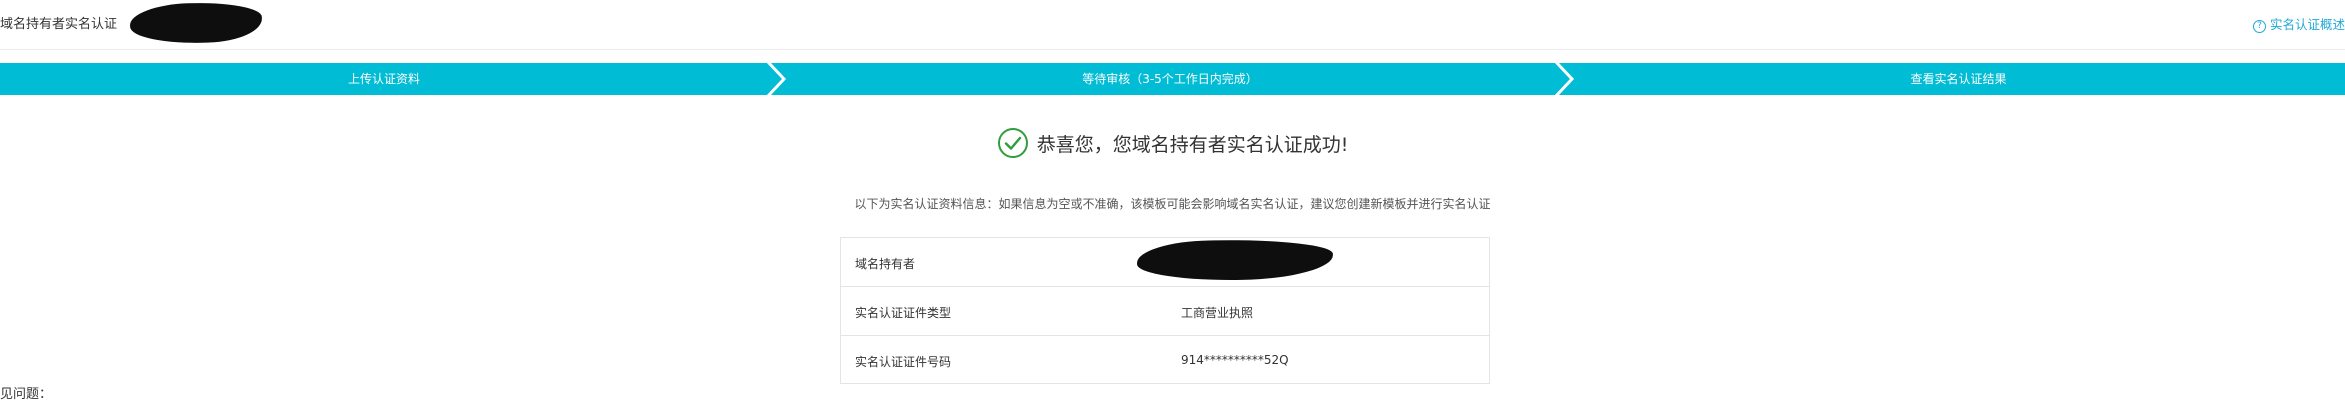  Describe the element at coordinates (1235, 360) in the screenshot. I see `cert-number-value: 914**********52Q` at that location.